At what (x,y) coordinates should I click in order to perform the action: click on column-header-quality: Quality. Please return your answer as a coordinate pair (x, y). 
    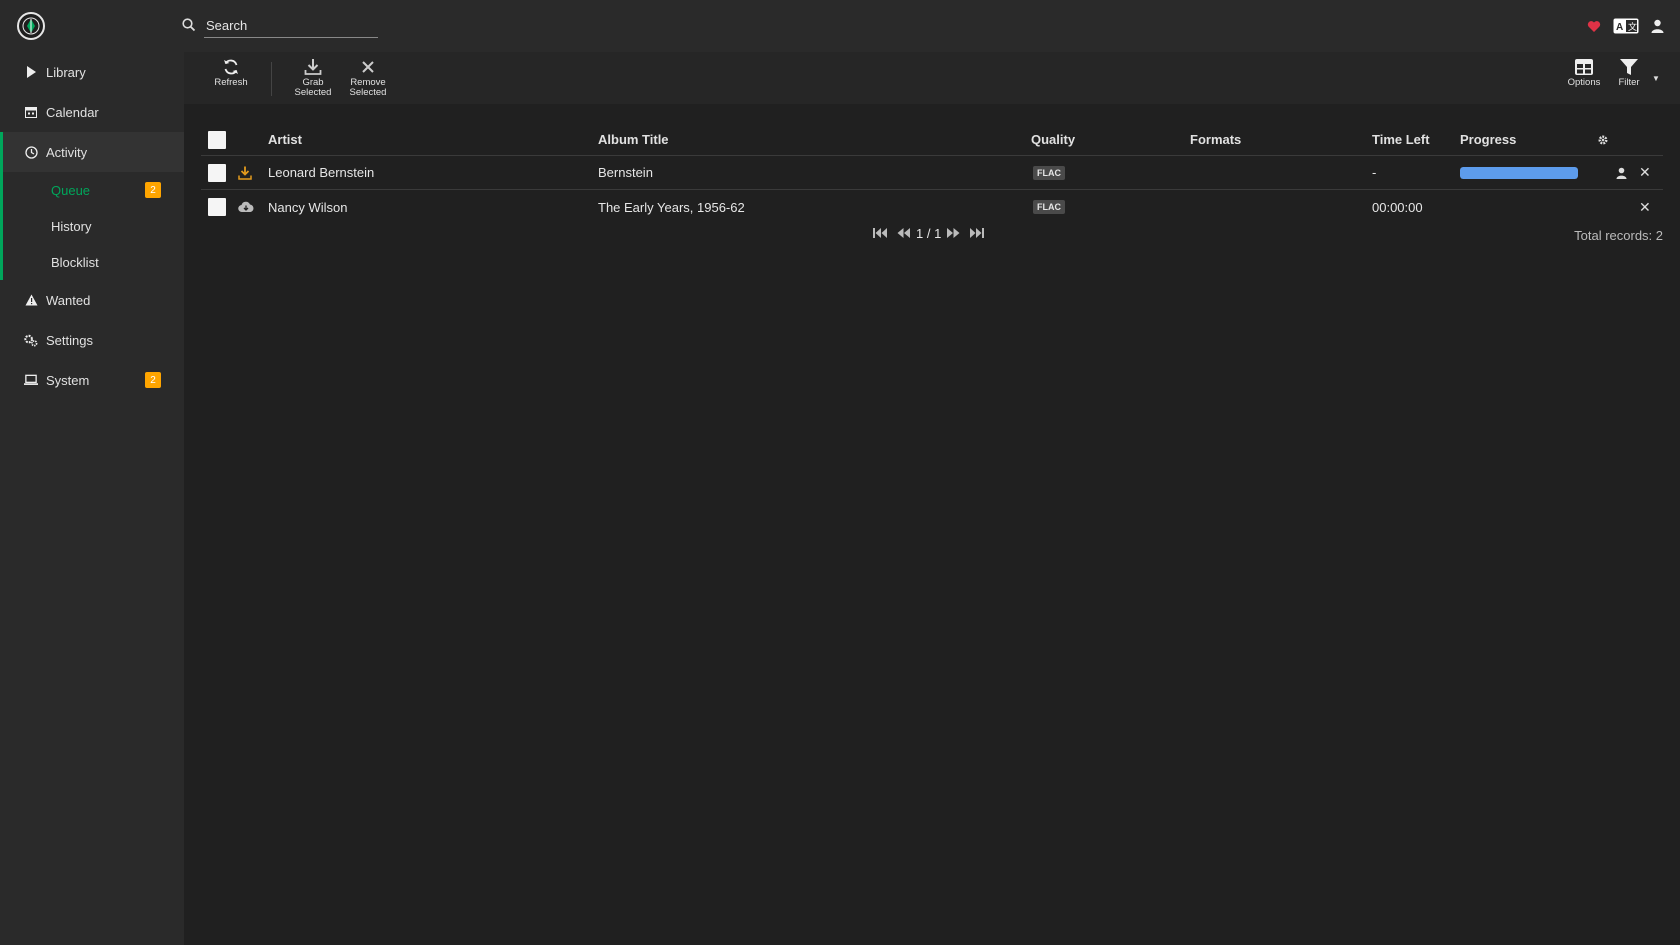
    Looking at the image, I should click on (1053, 139).